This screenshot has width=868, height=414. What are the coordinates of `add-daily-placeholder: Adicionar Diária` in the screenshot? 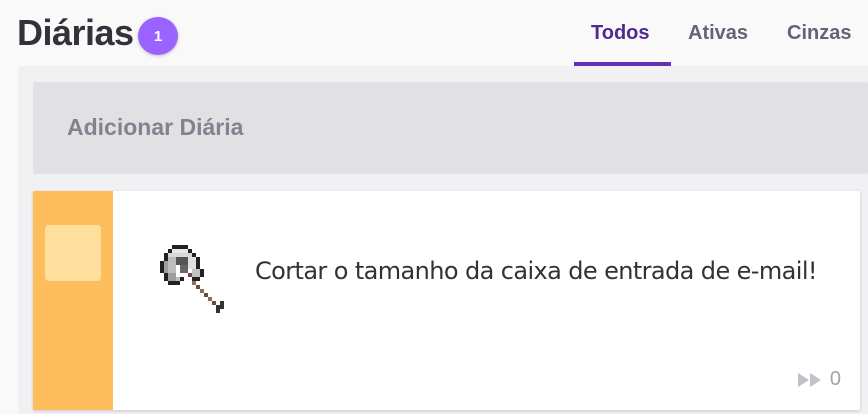 It's located at (155, 127).